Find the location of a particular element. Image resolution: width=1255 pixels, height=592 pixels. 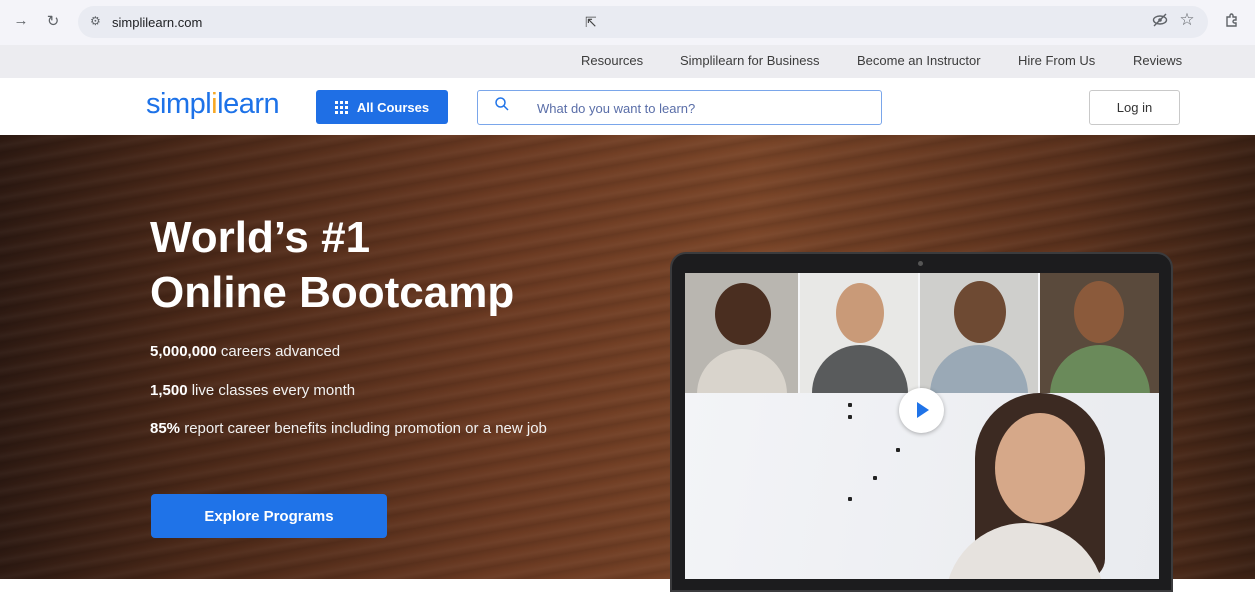

laptop-camera is located at coordinates (920, 263).